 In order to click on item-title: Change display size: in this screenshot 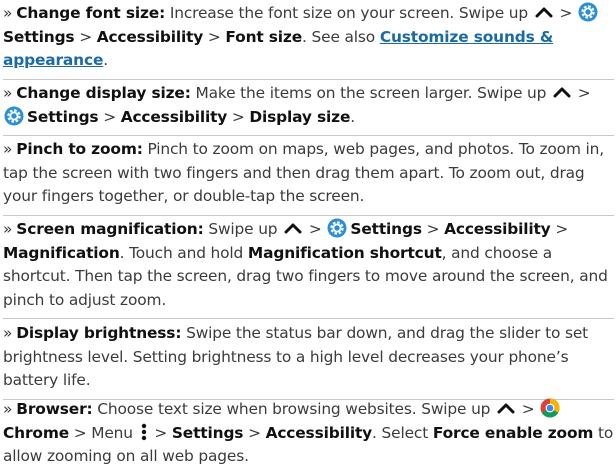, I will do `click(103, 93)`.